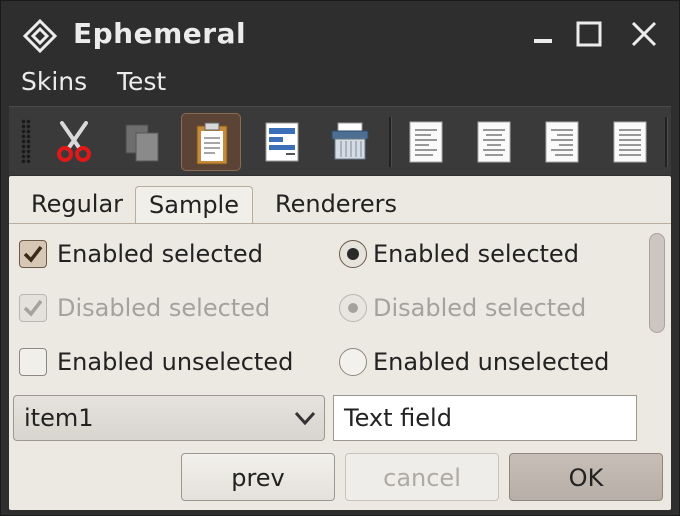 The height and width of the screenshot is (516, 680). I want to click on document-button, so click(281, 142).